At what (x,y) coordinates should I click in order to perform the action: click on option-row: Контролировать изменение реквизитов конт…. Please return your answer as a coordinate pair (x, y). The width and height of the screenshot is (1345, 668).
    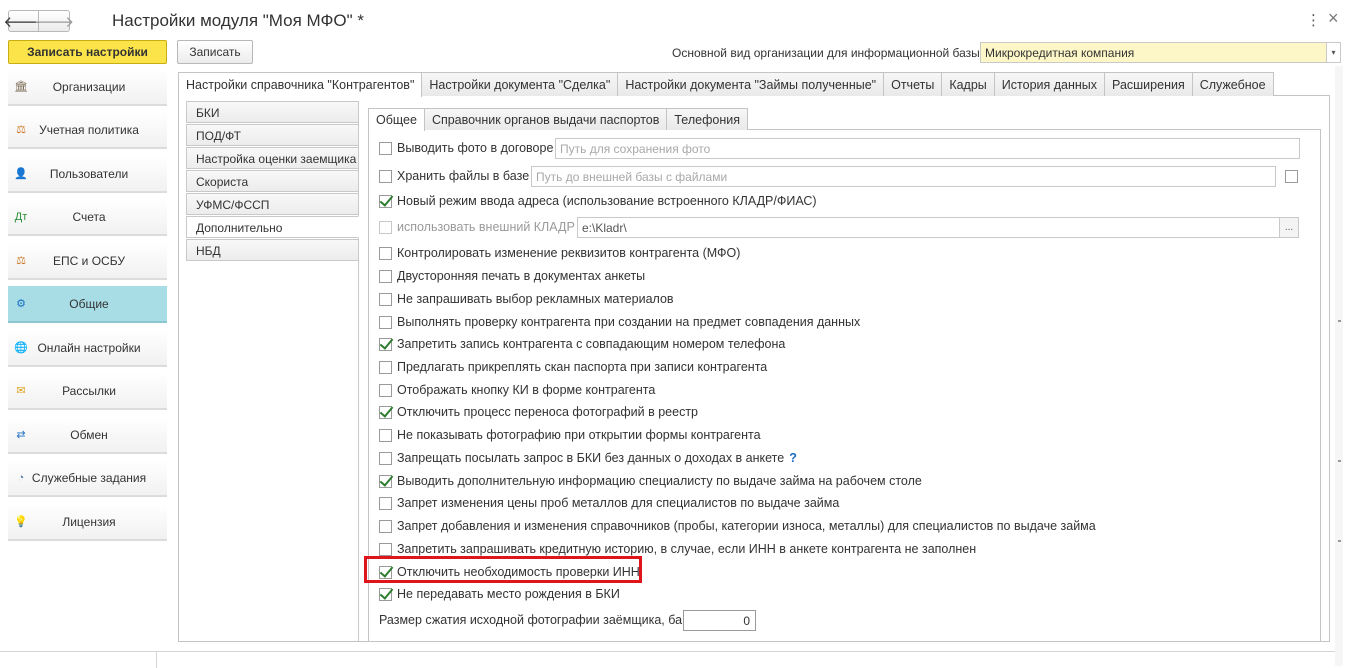
    Looking at the image, I should click on (559, 253).